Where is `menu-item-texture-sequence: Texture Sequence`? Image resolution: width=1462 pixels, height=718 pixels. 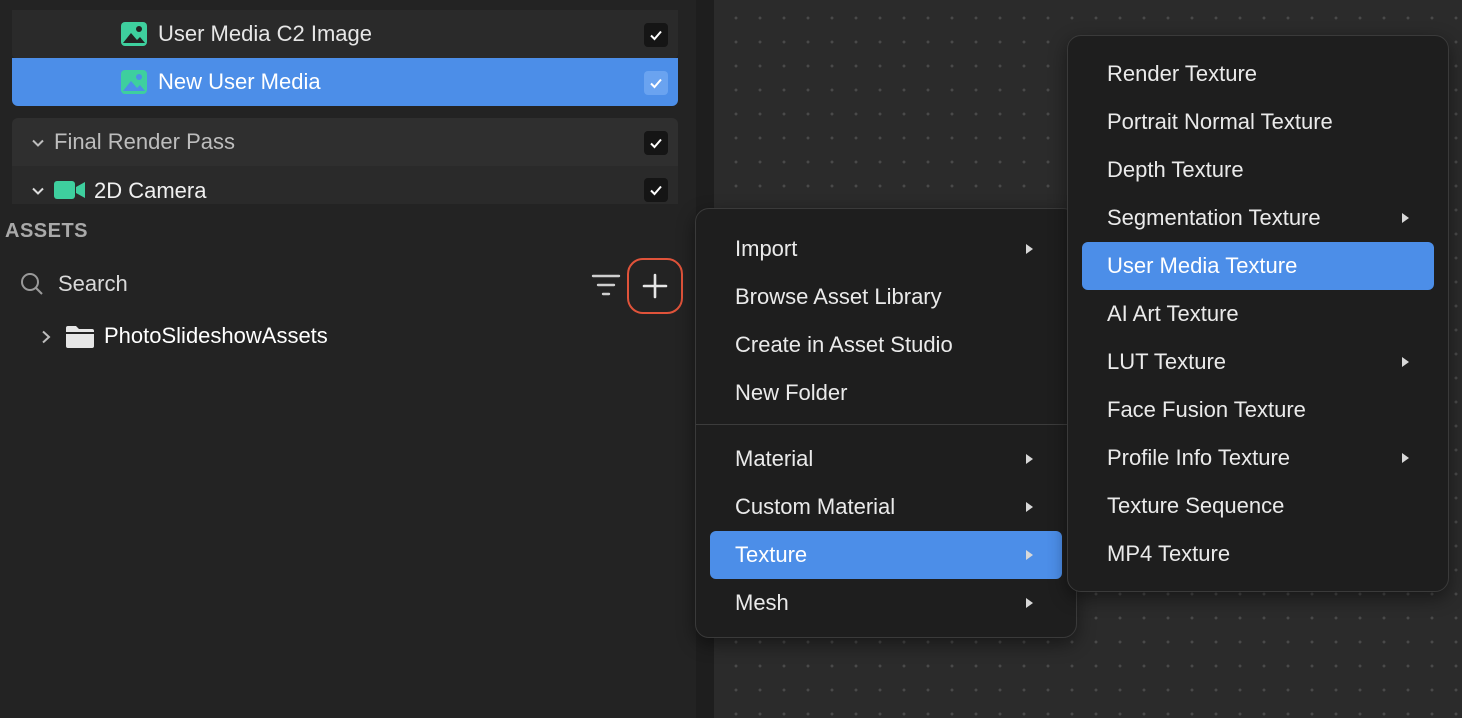 menu-item-texture-sequence: Texture Sequence is located at coordinates (1258, 506).